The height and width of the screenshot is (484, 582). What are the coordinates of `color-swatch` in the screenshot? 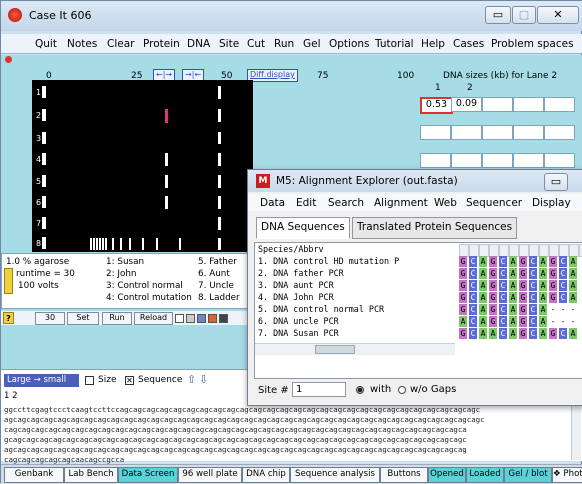 It's located at (212, 318).